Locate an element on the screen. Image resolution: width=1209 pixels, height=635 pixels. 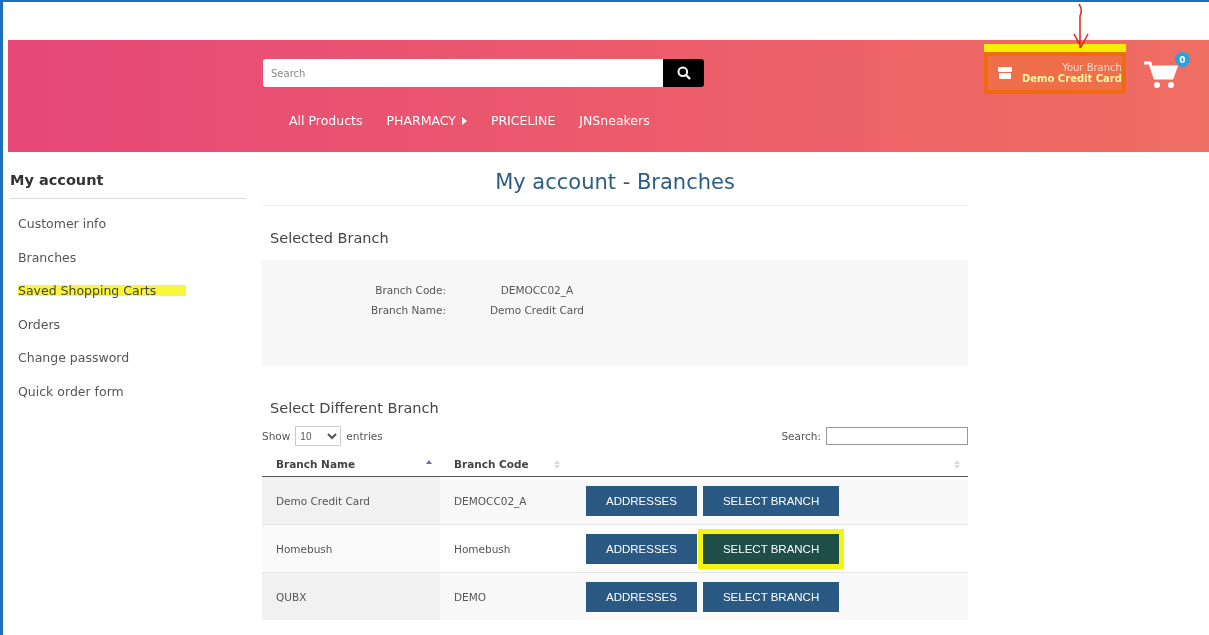
section-heading: Selected Branch is located at coordinates (329, 237).